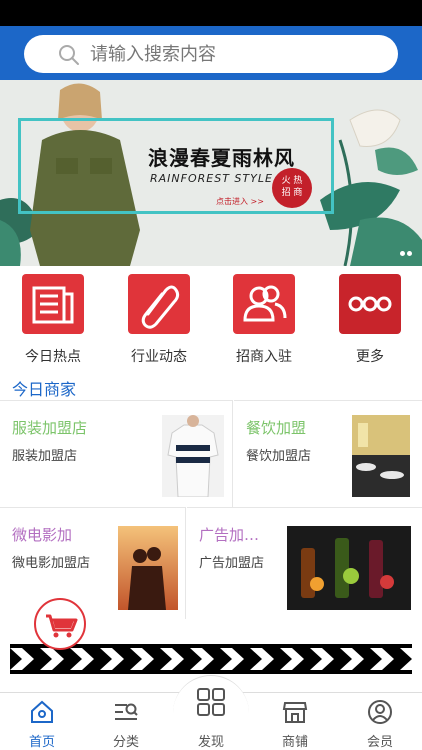 Image resolution: width=422 pixels, height=750 pixels. Describe the element at coordinates (211, 315) in the screenshot. I see `quick-links: 今日热点 行业动态 招商入驻 更多` at that location.